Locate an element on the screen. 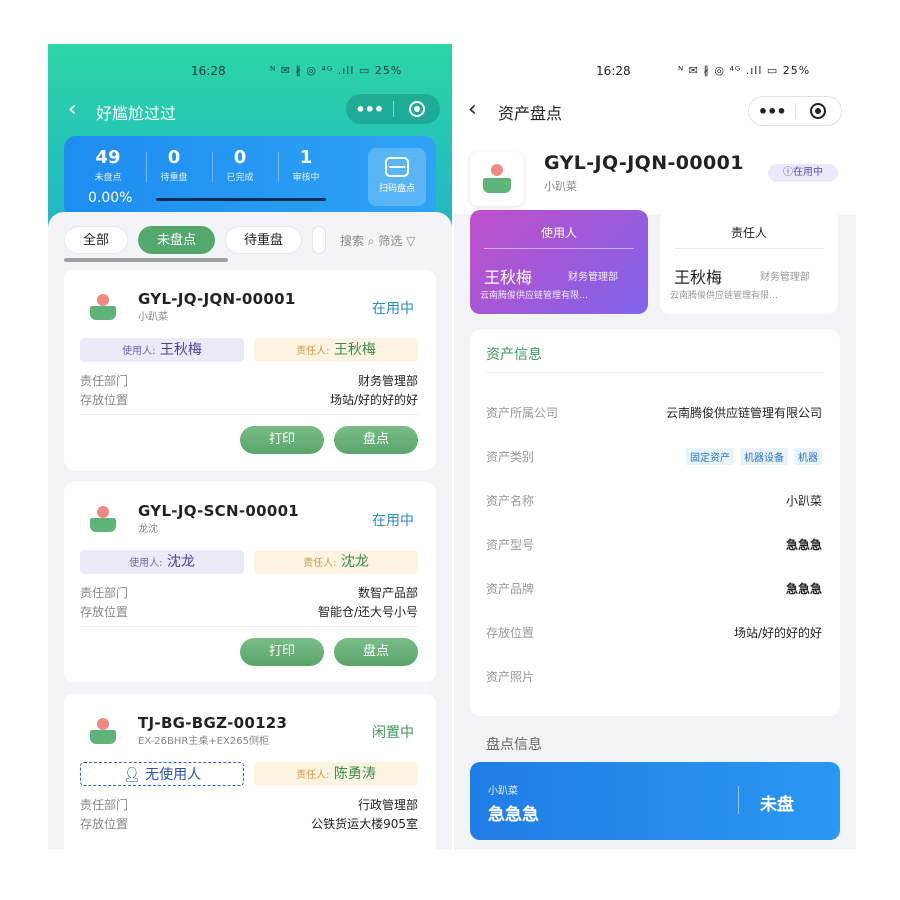 This screenshot has height=900, width=900. tab-recheck: 待重盘 is located at coordinates (264, 240).